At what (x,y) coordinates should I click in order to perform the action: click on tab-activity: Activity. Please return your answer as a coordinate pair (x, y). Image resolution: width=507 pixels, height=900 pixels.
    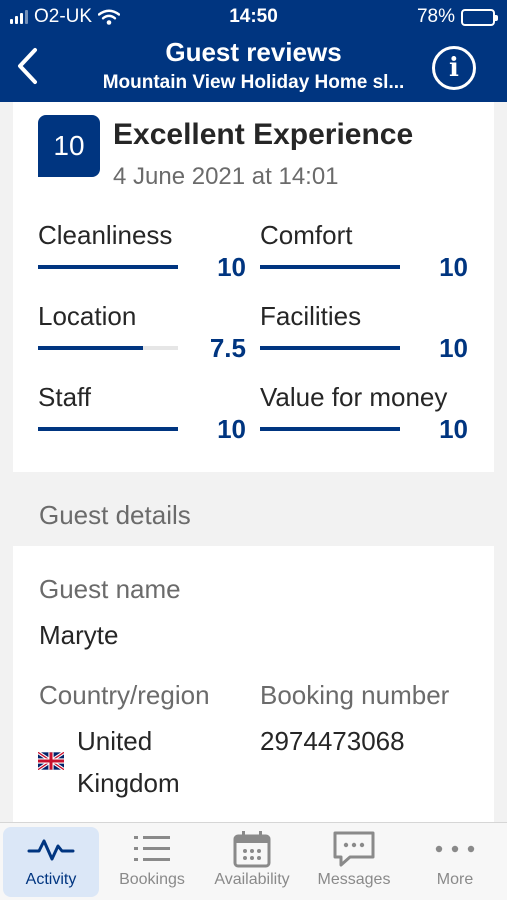
    Looking at the image, I should click on (51, 862).